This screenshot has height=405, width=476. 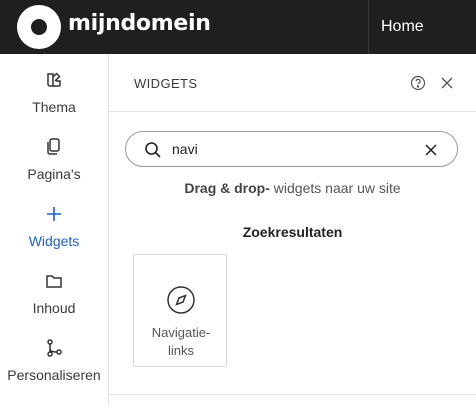 I want to click on panel-header: WIDGETS, so click(x=292, y=83).